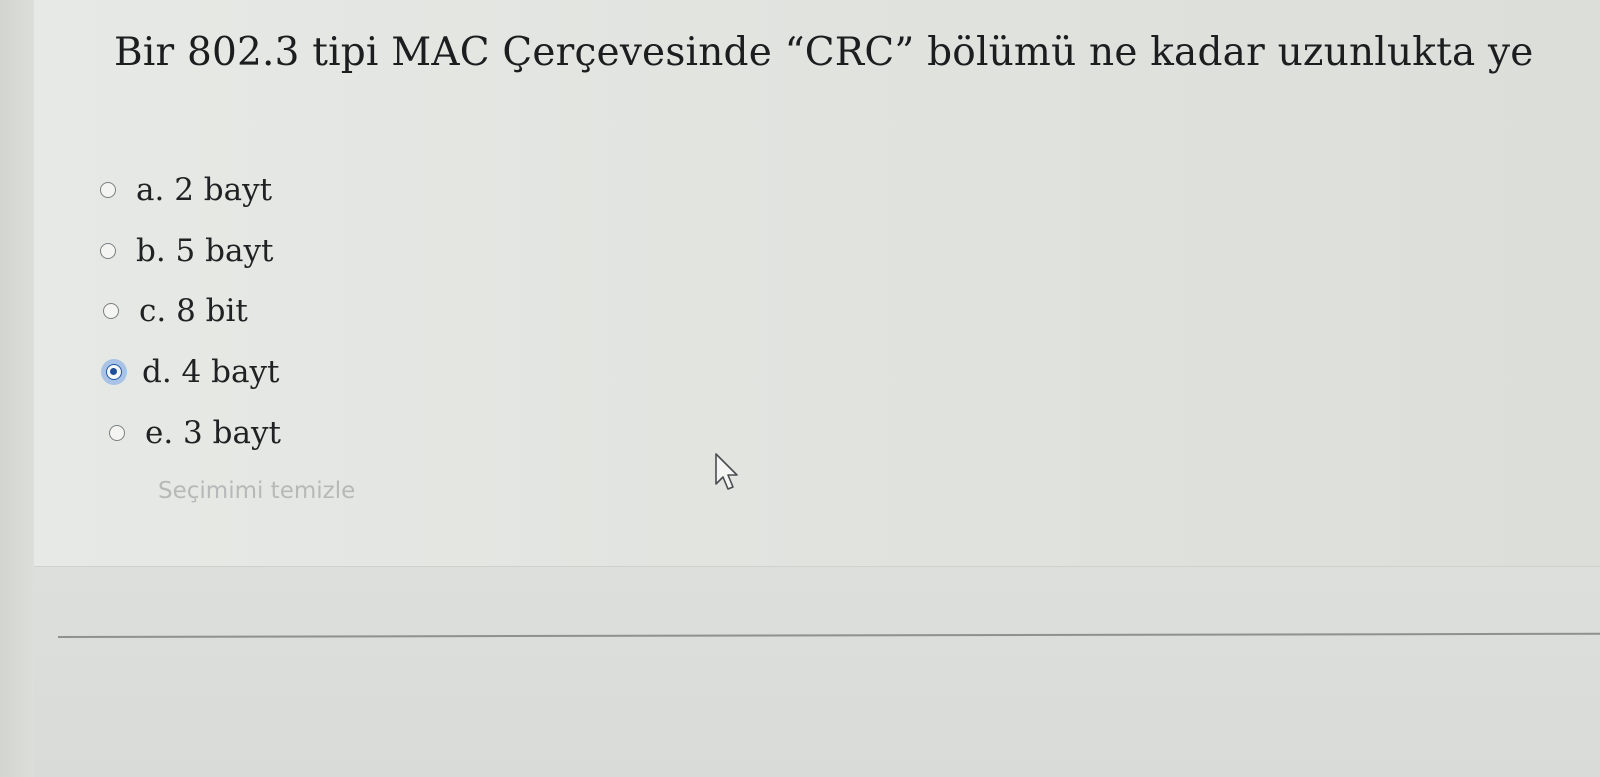  I want to click on radio-option-b, so click(108, 251).